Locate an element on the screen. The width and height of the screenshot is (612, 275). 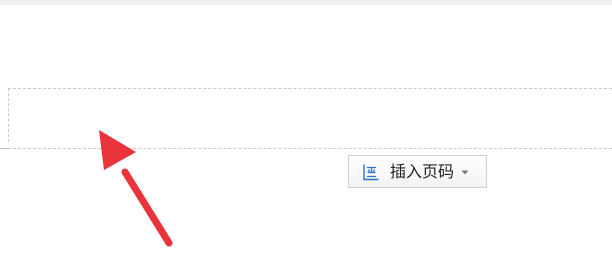
header-boundary-top is located at coordinates (310, 88).